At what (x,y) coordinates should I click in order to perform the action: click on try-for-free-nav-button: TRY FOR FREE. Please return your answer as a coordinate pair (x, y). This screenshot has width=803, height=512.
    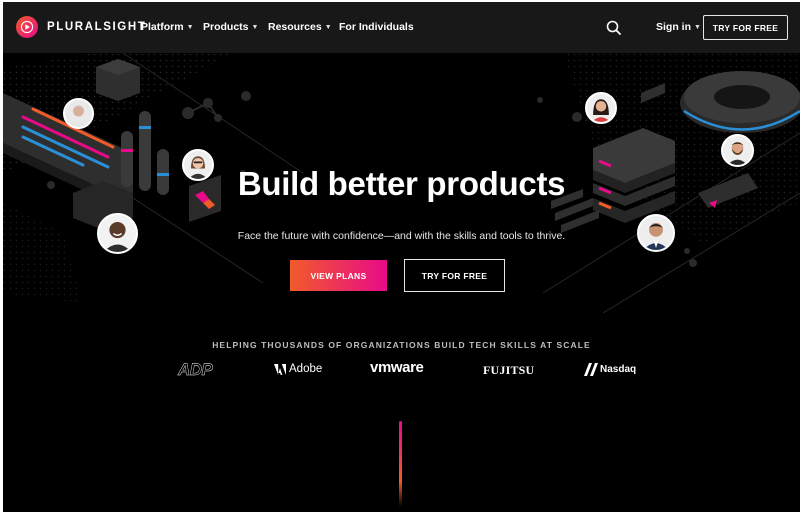
    Looking at the image, I should click on (745, 27).